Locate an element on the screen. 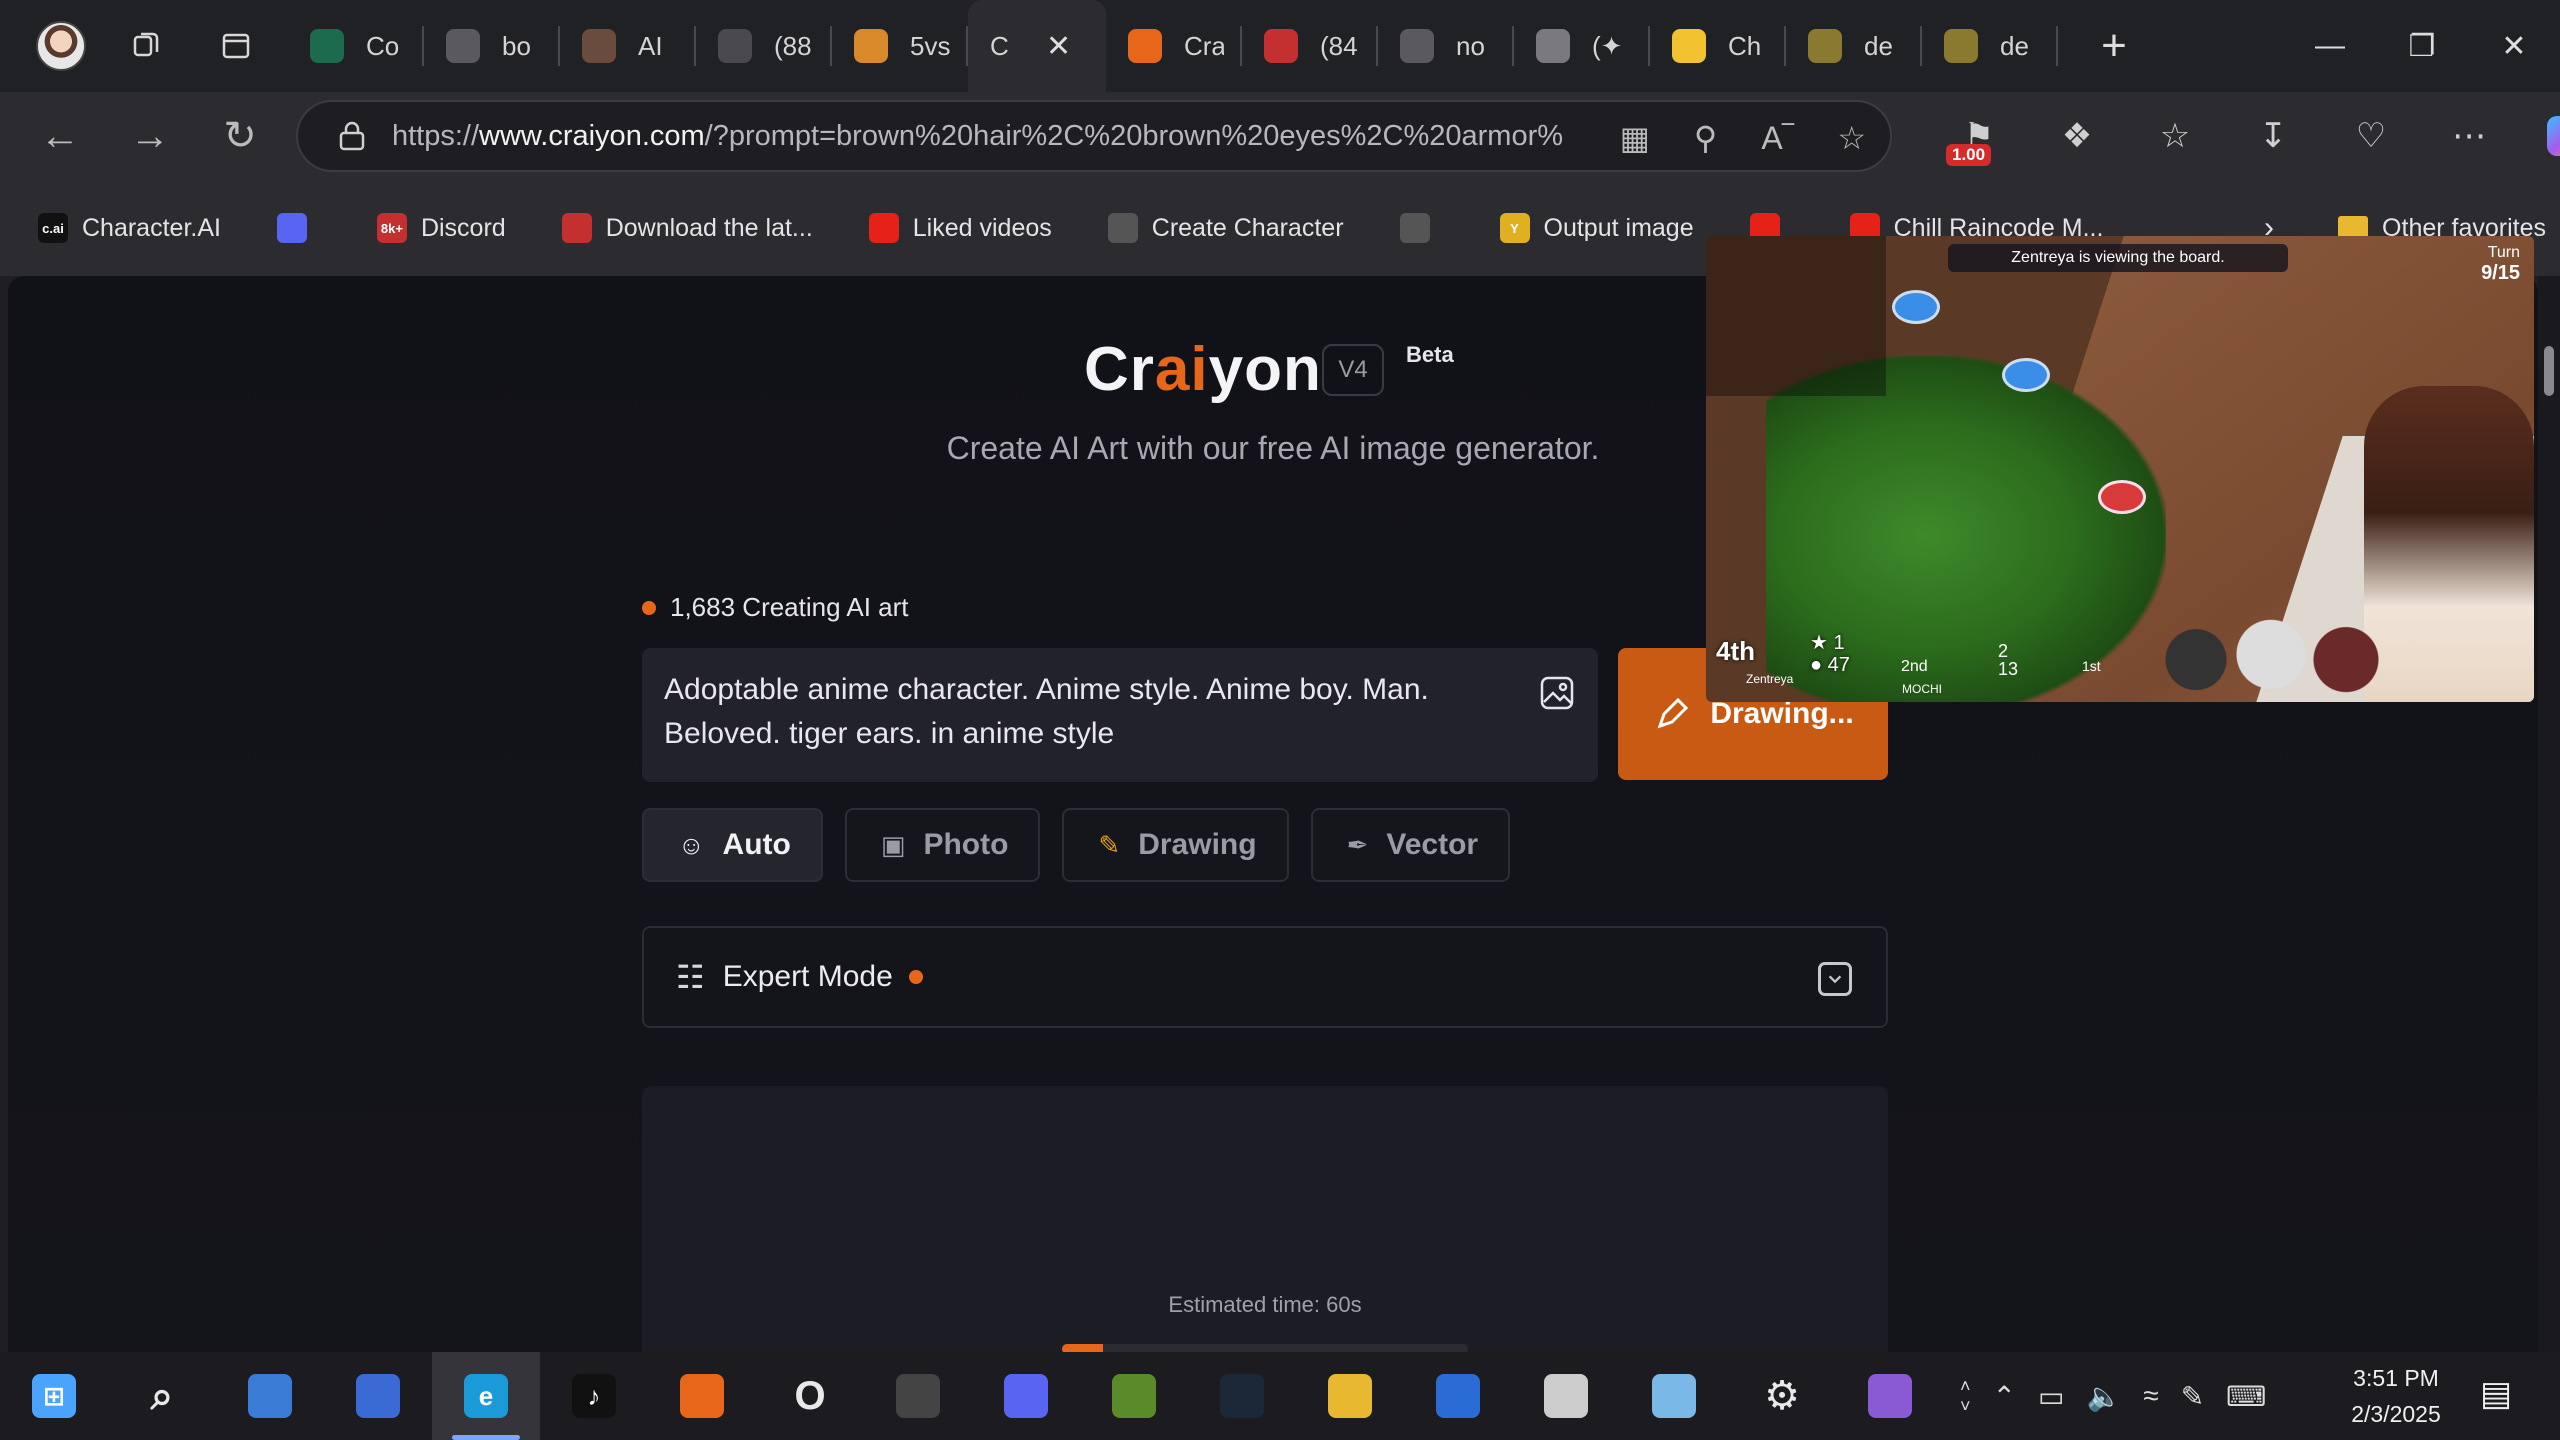 The width and height of the screenshot is (2560, 1440). chevron-down-icon is located at coordinates (1835, 979).